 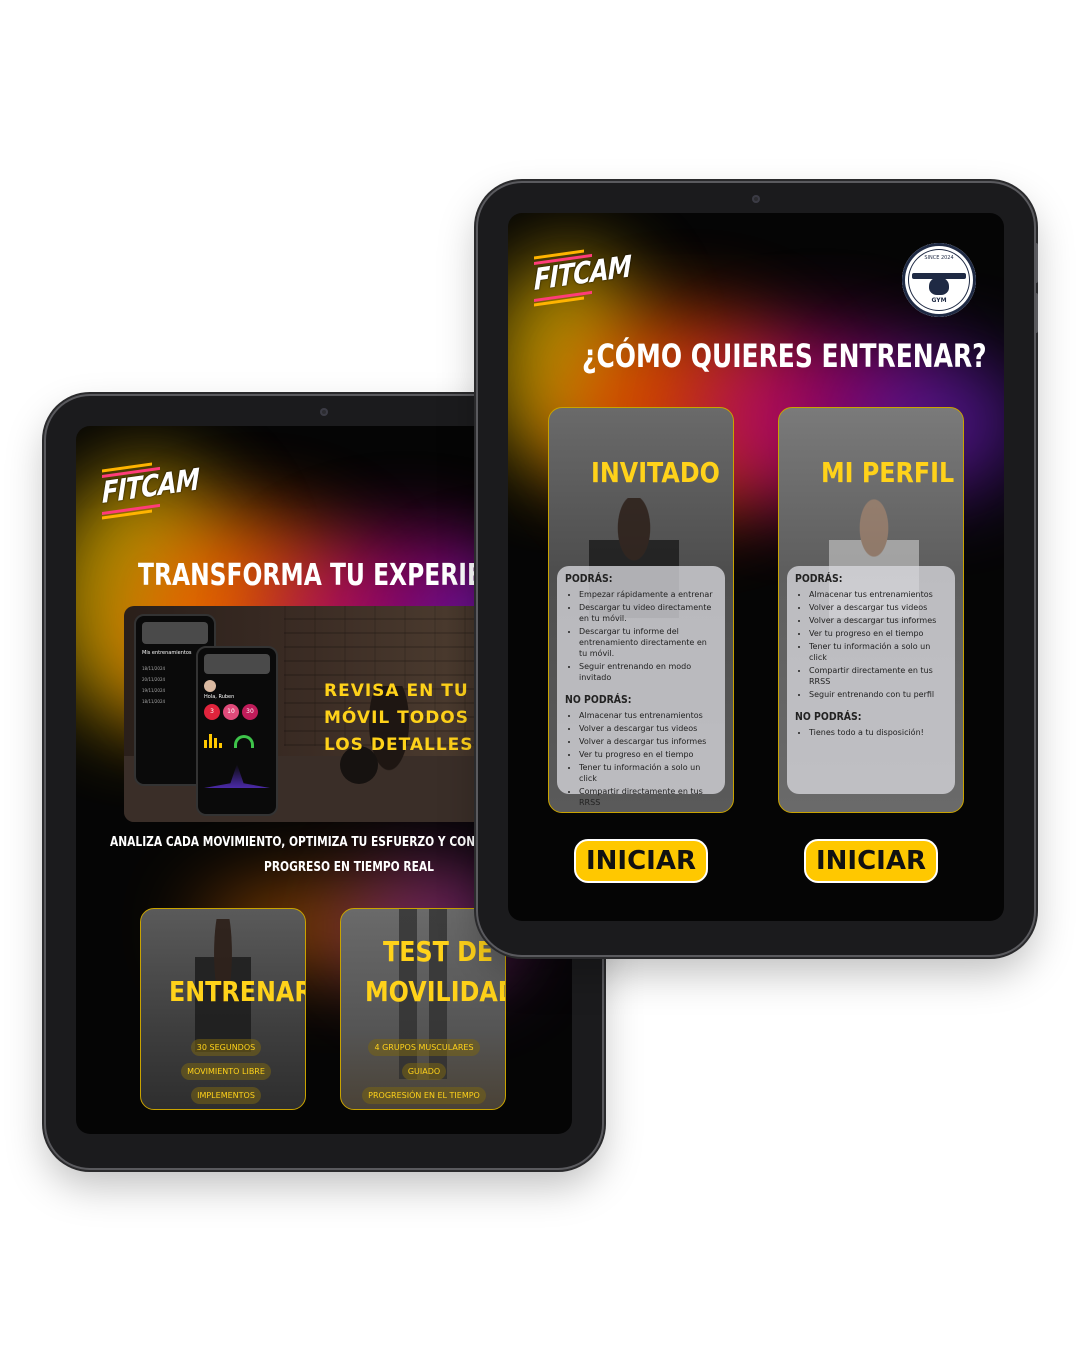 What do you see at coordinates (219, 697) in the screenshot?
I see `phone-greeting: Hola, Ruben` at bounding box center [219, 697].